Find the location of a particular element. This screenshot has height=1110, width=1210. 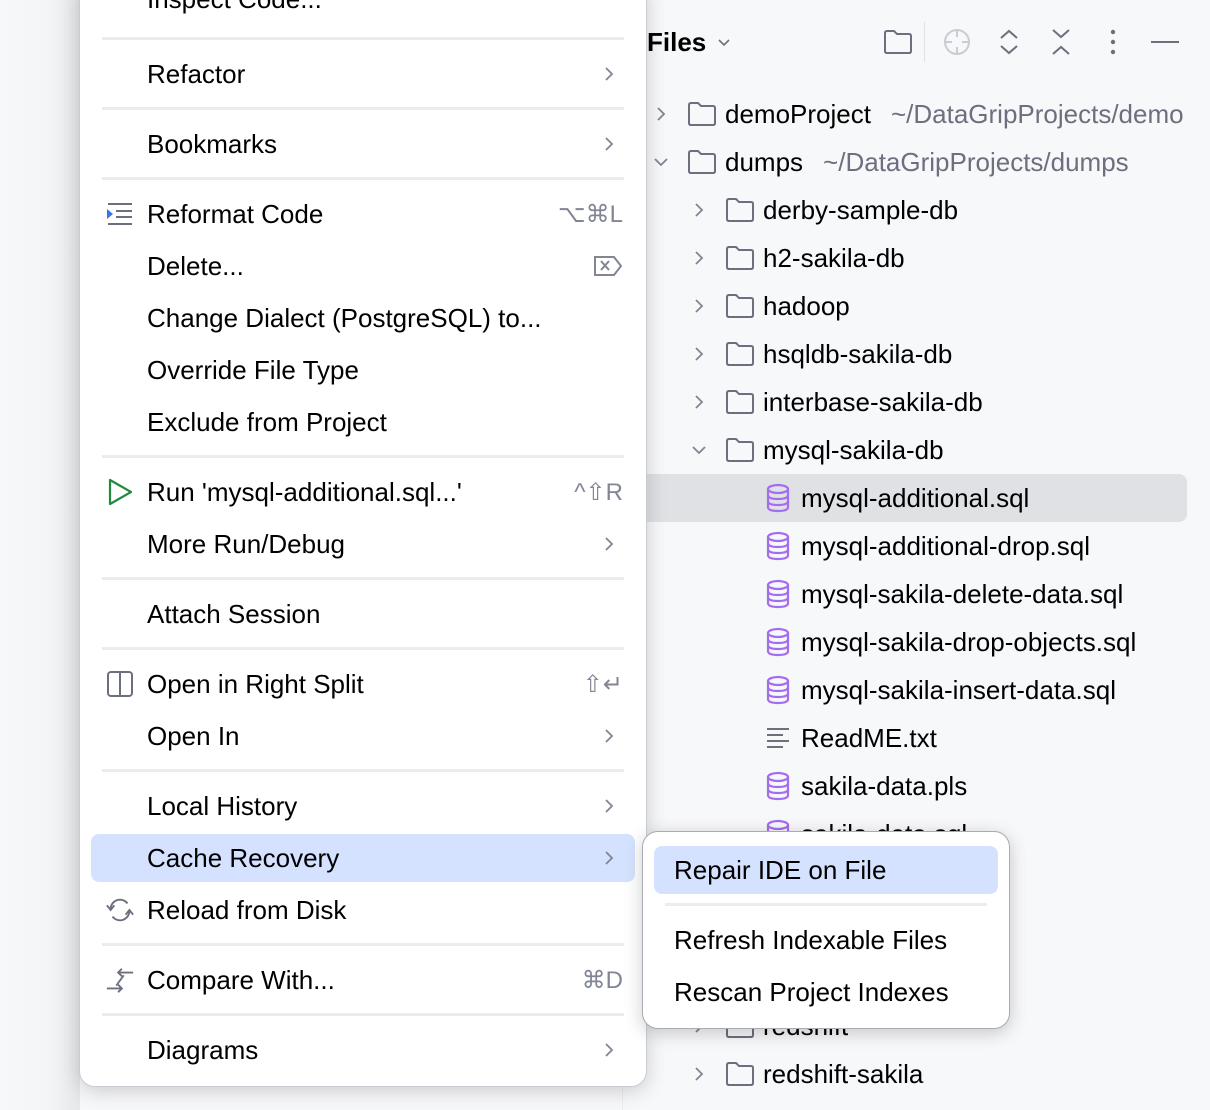

menu-item-open-in-right-split: Open in Right Split ⇧↵ is located at coordinates (363, 684).